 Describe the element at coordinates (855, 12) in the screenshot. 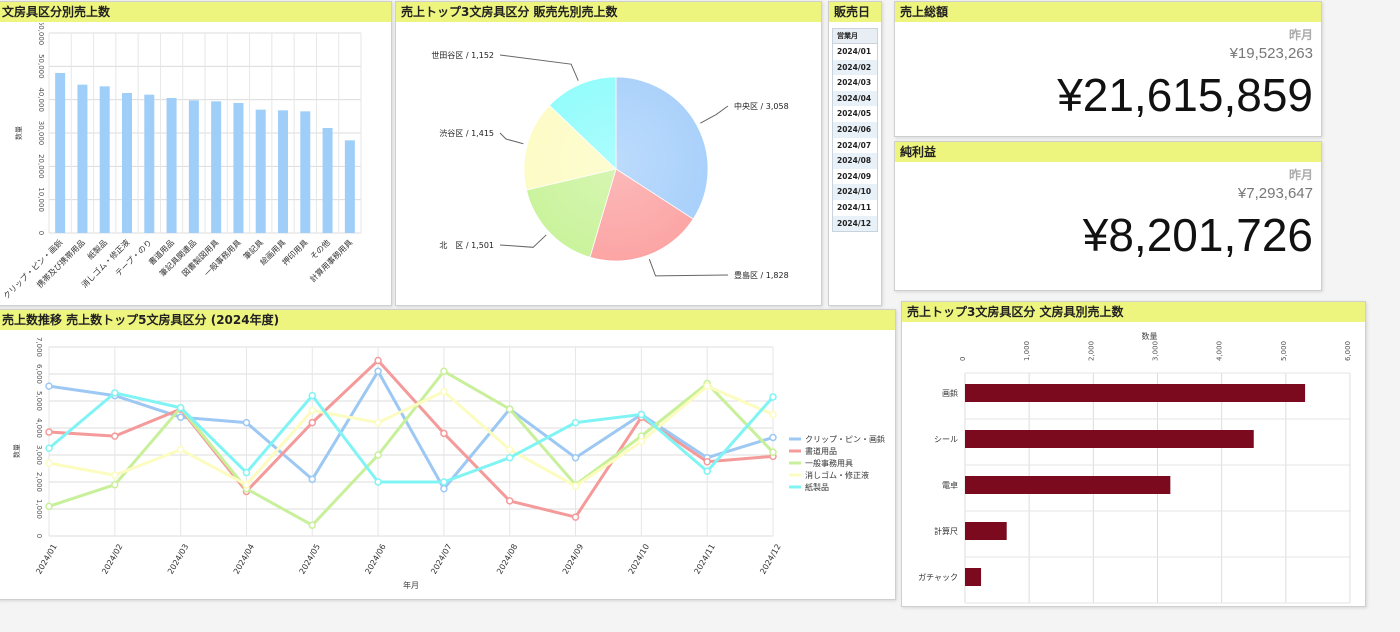

I see `panel-title: 販売日` at that location.